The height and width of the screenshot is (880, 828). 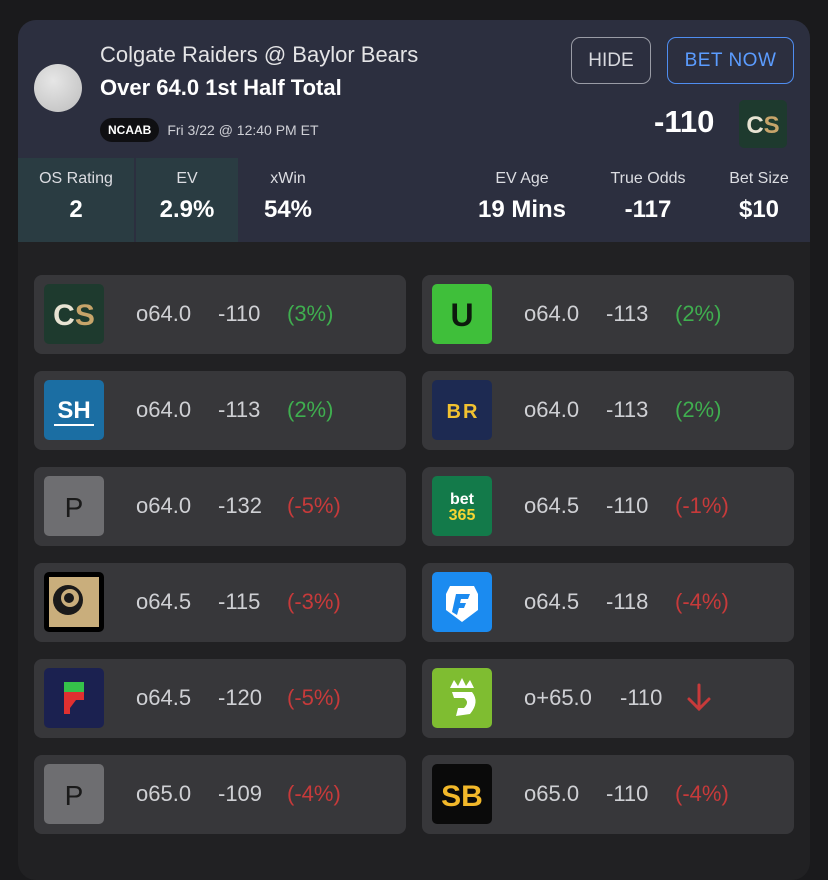 What do you see at coordinates (76, 178) in the screenshot?
I see `os-rating-label: OS Rating` at bounding box center [76, 178].